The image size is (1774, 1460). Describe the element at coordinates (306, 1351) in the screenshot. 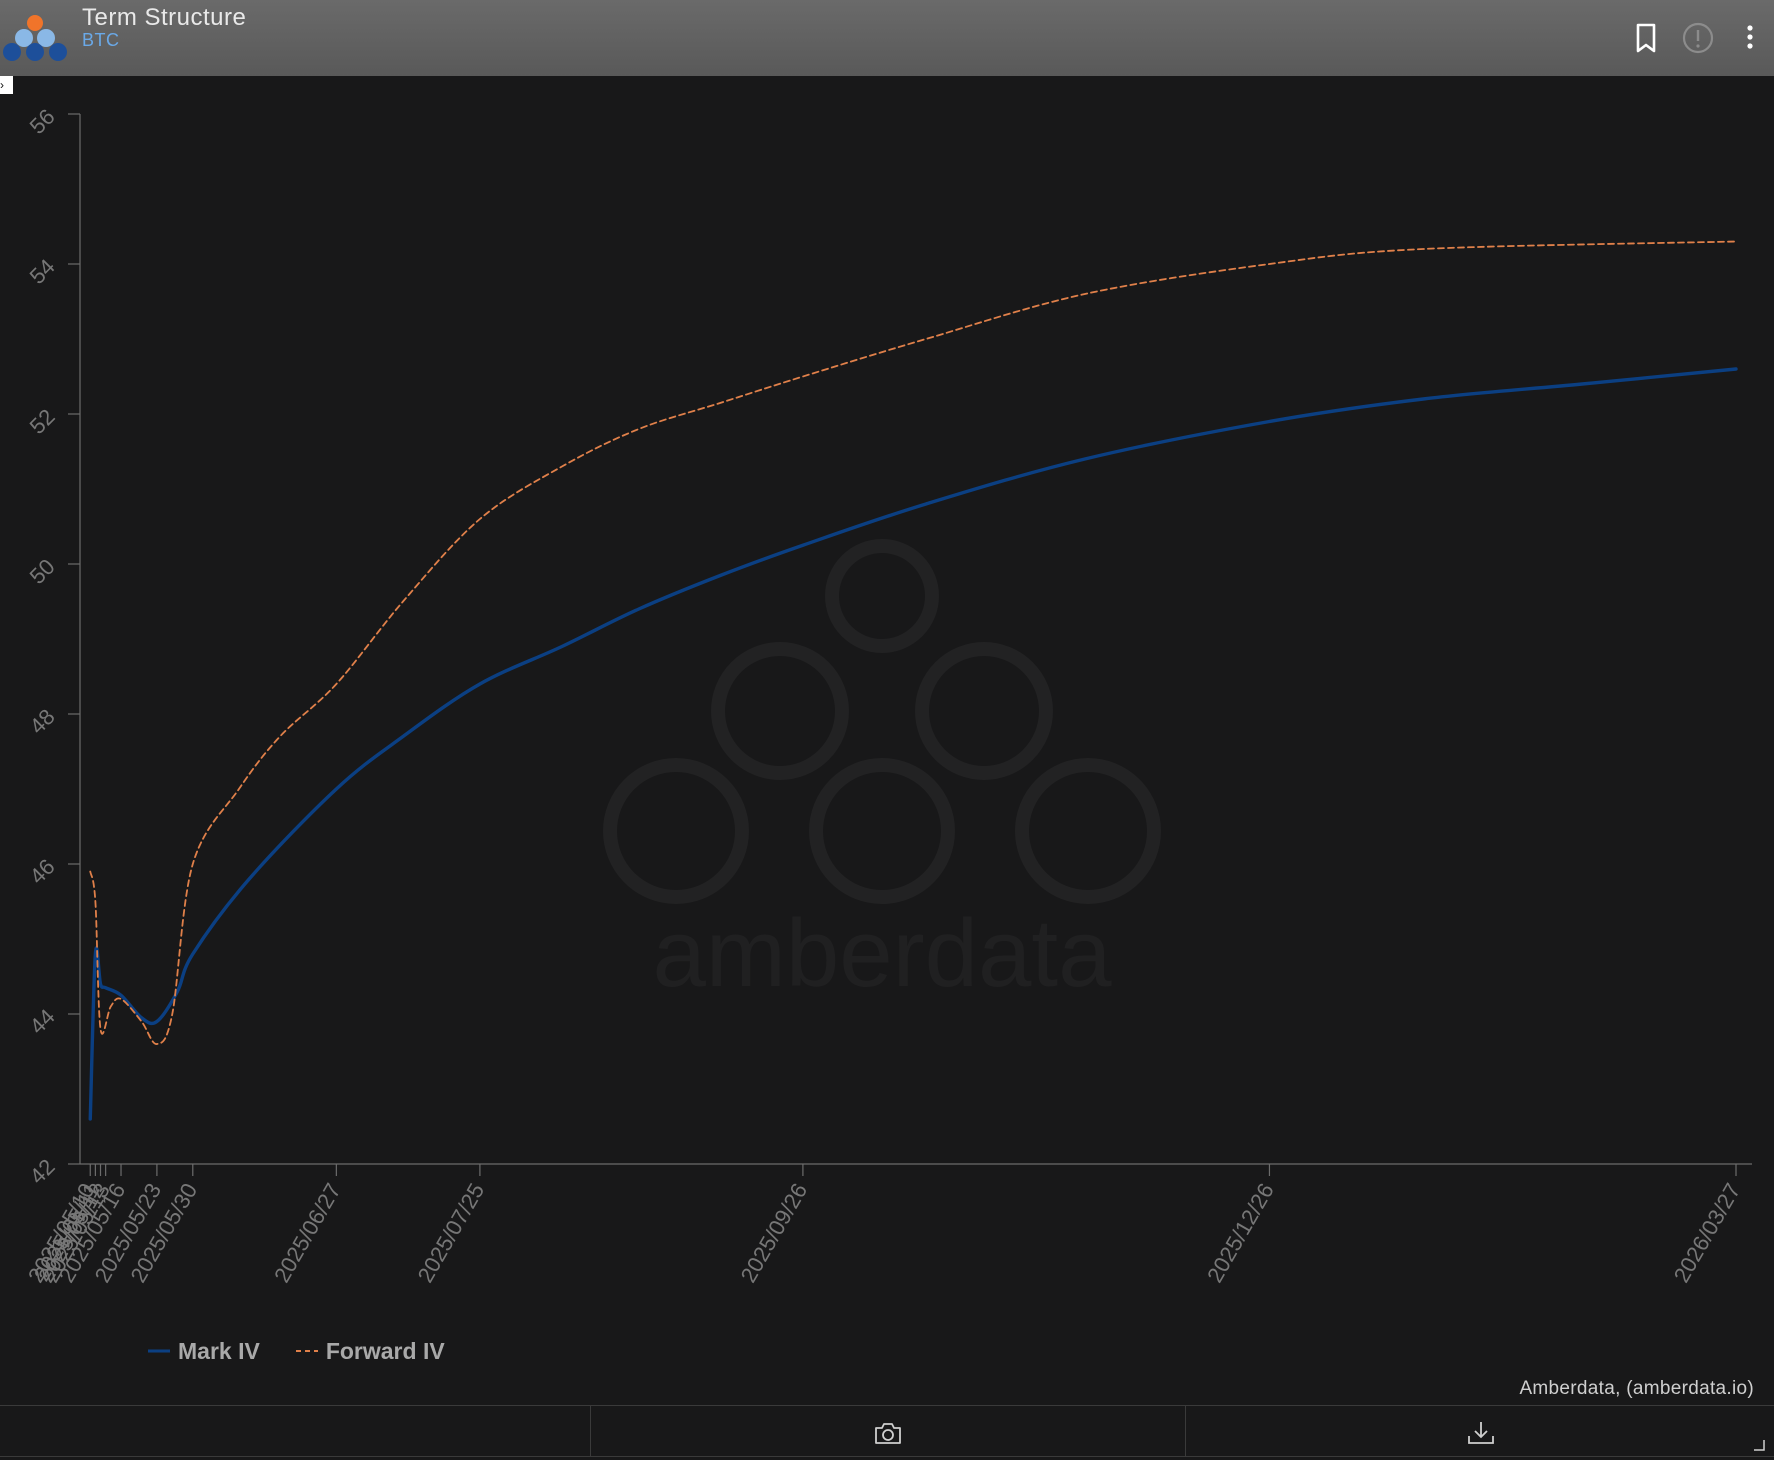

I see `legend-swatch-forward-iv` at that location.